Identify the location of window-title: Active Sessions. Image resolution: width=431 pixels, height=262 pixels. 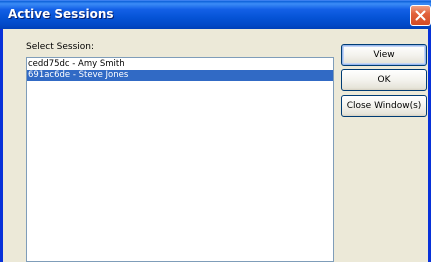
(61, 14).